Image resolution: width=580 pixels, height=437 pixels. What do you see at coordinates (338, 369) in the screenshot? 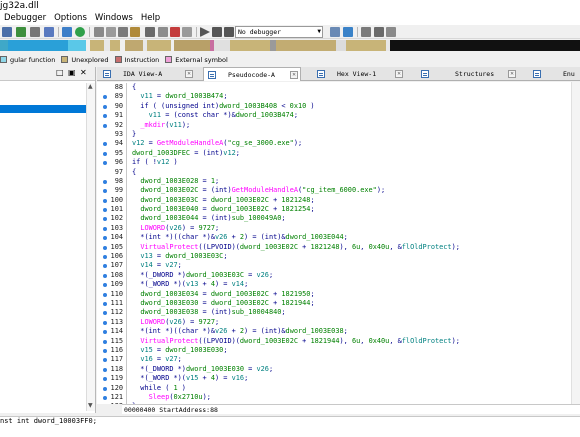
I see `code-line: 118 *(_DWORD *)dword_1003E030 = v26;` at bounding box center [338, 369].